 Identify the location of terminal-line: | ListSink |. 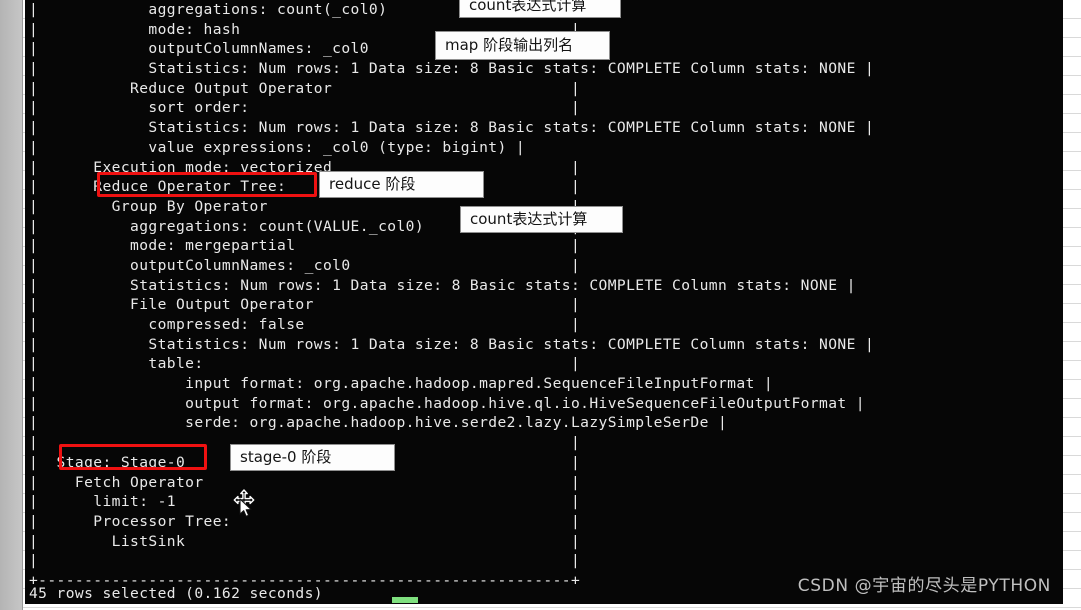
(305, 541).